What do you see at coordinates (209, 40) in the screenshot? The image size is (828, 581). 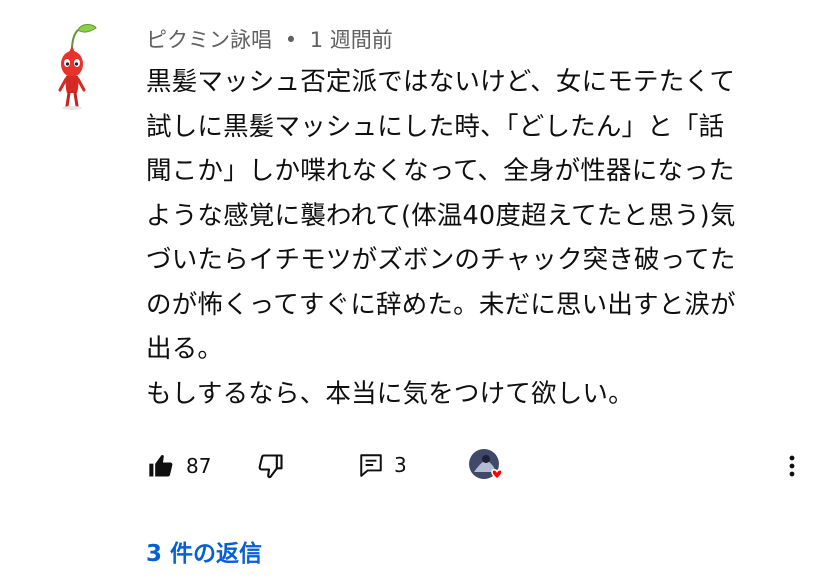 I see `author-name: ピクミン詠唱` at bounding box center [209, 40].